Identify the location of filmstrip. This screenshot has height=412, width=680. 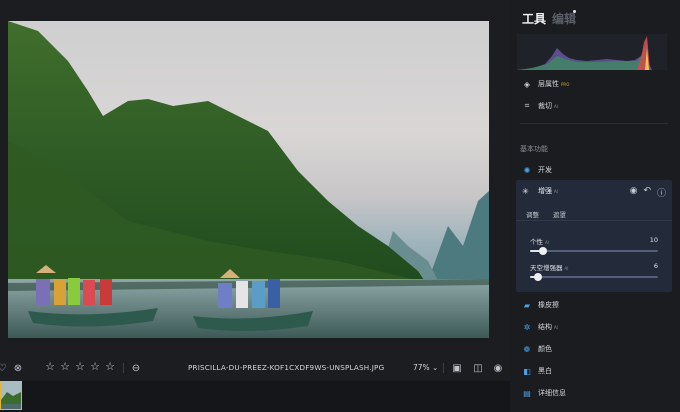
(255, 396).